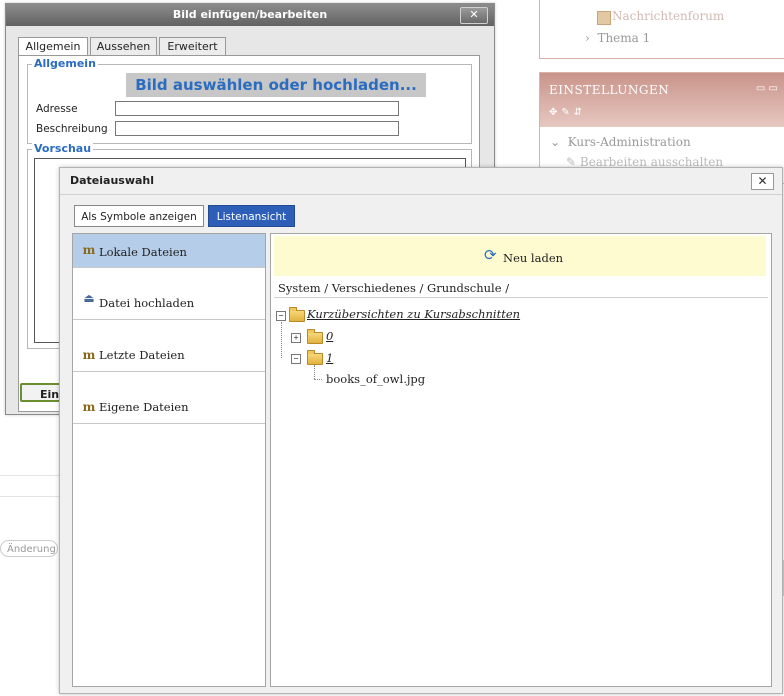  I want to click on kurs-admin-label: Kurs-Administration, so click(629, 142).